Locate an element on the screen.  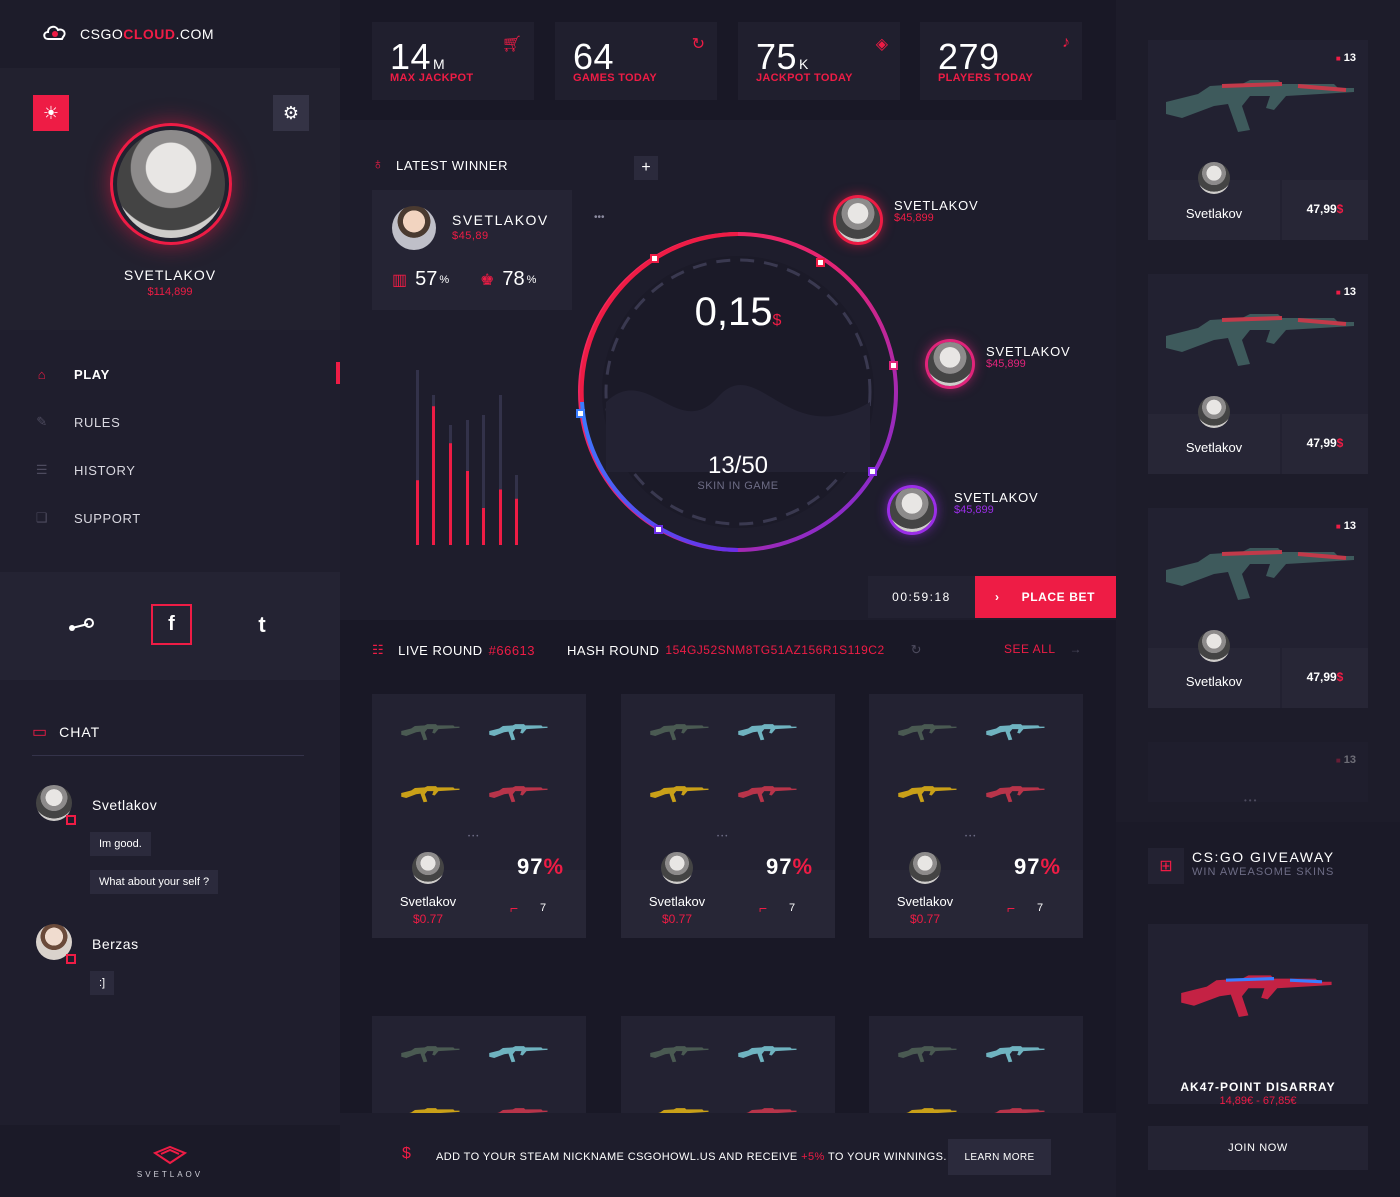
card-value: $0.77 is located at coordinates (428, 919).